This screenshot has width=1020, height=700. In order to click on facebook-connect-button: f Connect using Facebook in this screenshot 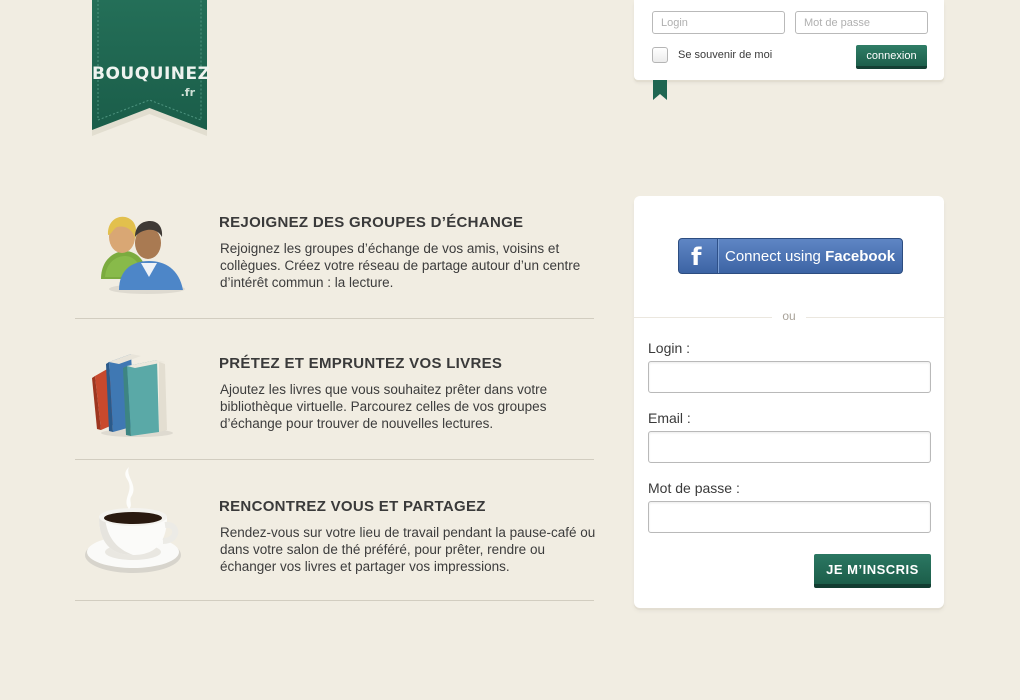, I will do `click(790, 256)`.